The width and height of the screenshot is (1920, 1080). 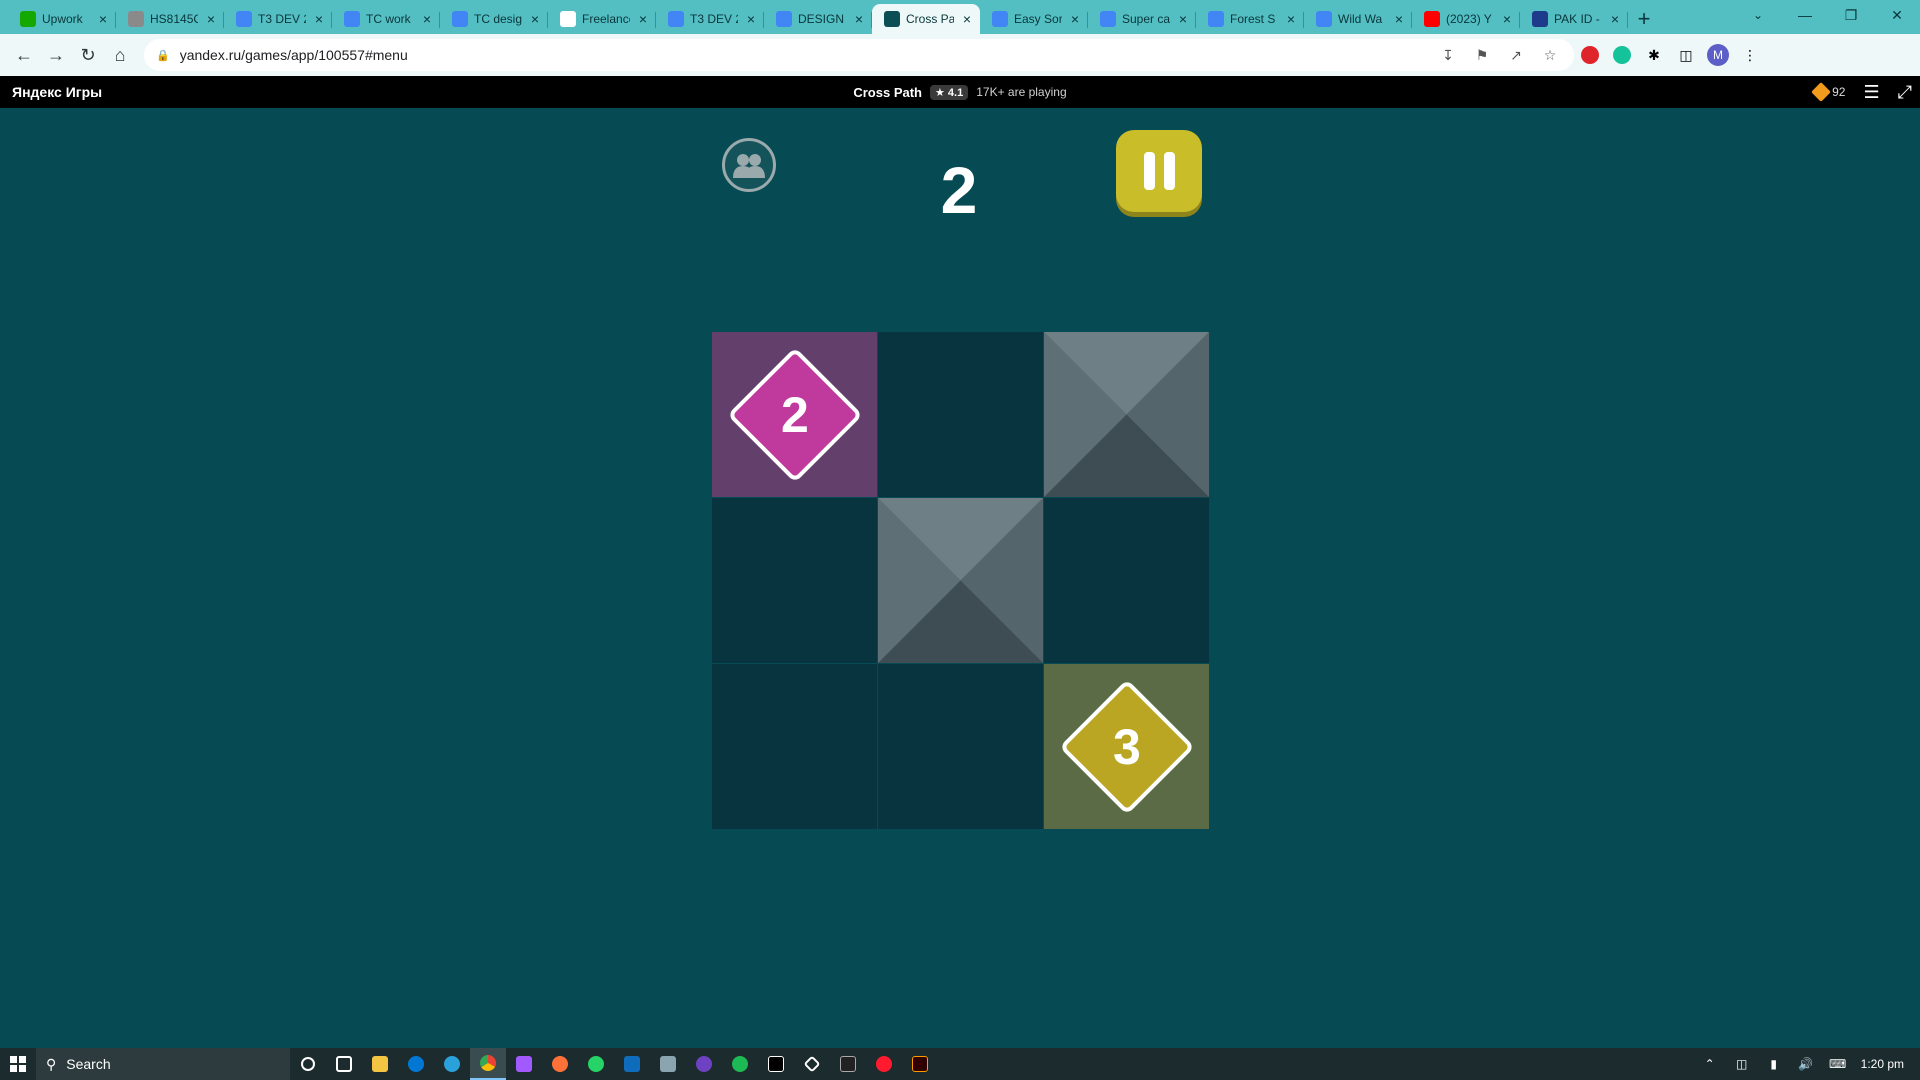 What do you see at coordinates (1448, 55) in the screenshot?
I see `install-app-icon: ↧` at bounding box center [1448, 55].